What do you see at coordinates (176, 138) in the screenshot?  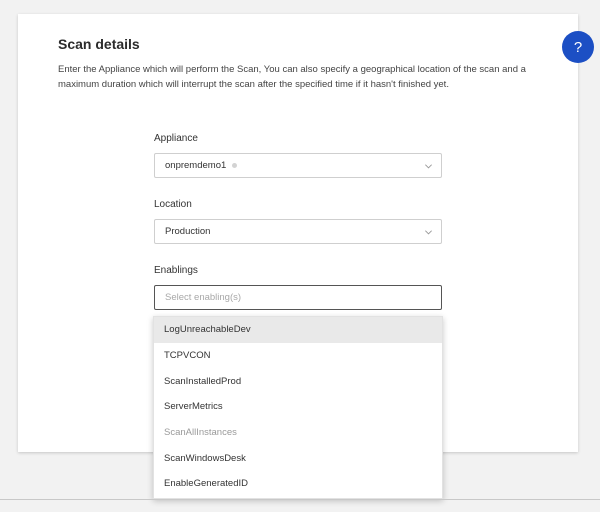 I see `appliance-label: Appliance` at bounding box center [176, 138].